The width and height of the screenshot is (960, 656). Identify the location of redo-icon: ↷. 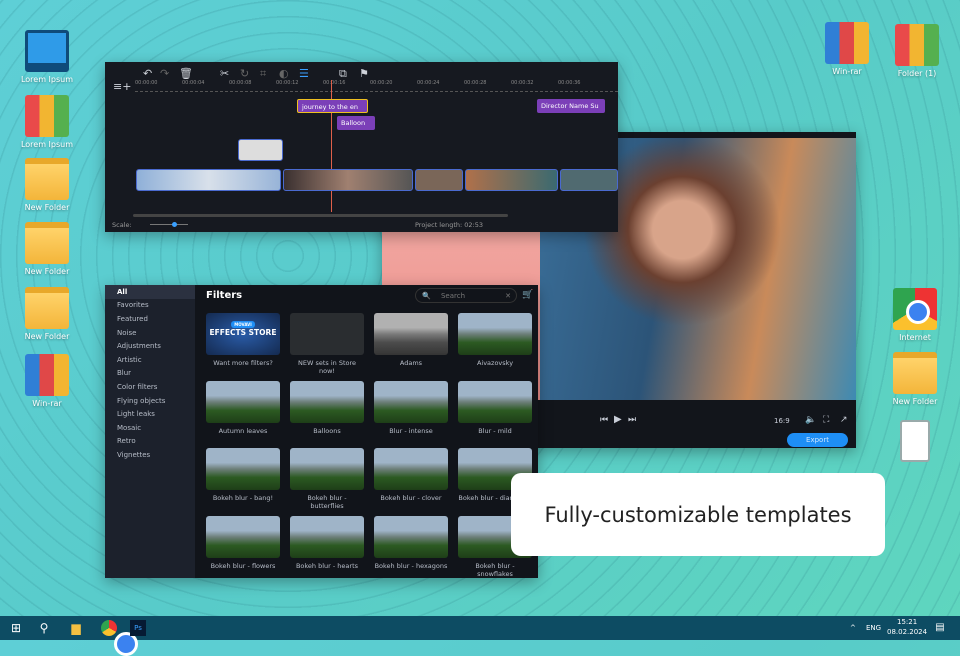
(164, 73).